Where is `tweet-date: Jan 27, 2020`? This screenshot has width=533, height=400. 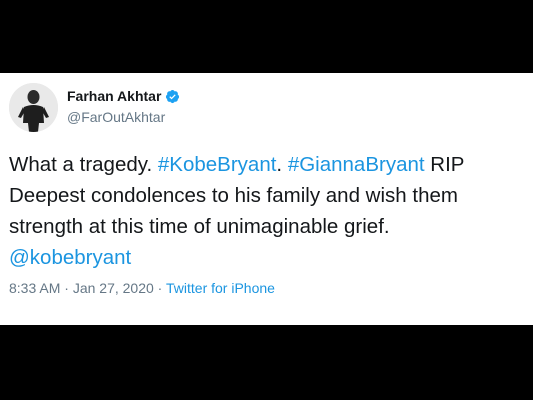 tweet-date: Jan 27, 2020 is located at coordinates (113, 288).